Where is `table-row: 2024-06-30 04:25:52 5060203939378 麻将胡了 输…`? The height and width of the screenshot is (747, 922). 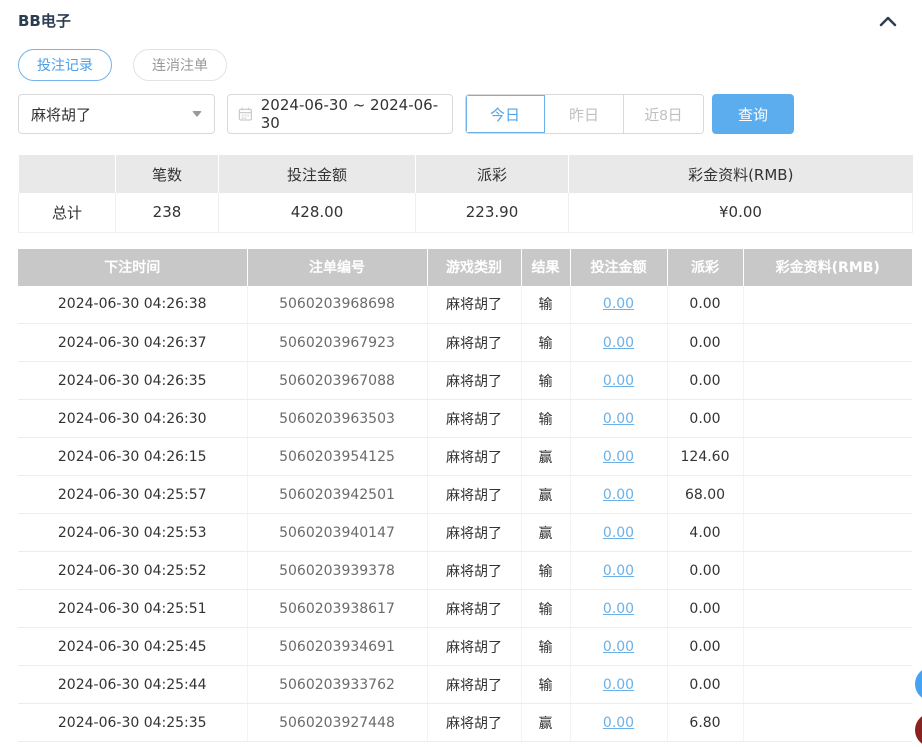
table-row: 2024-06-30 04:25:52 5060203939378 麻将胡了 输… is located at coordinates (465, 570).